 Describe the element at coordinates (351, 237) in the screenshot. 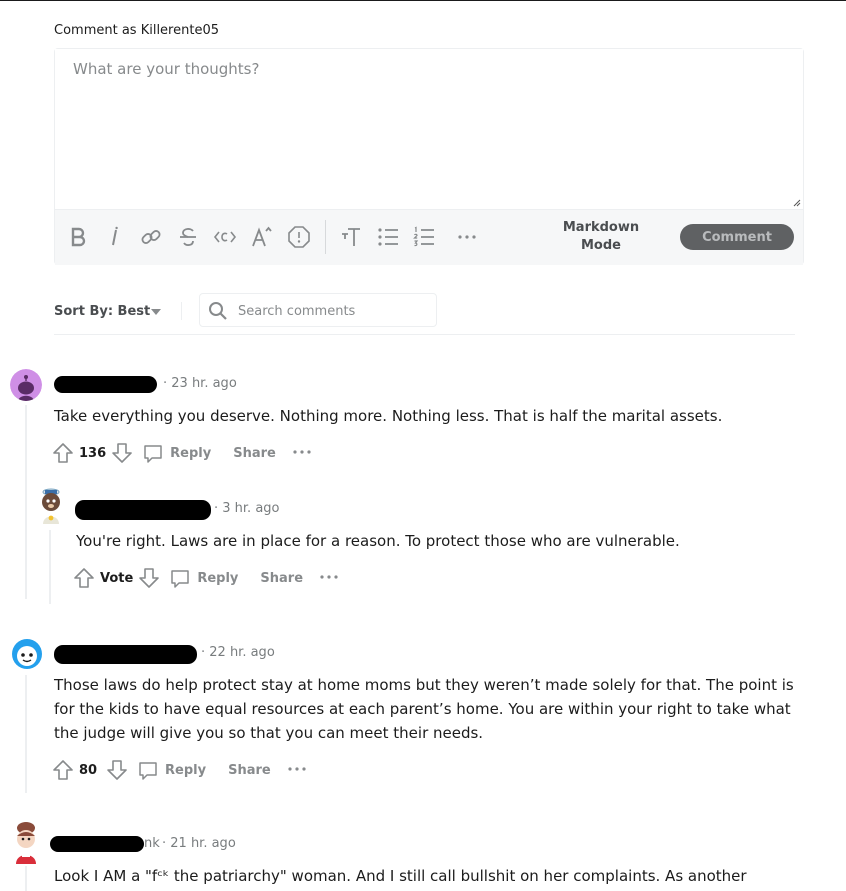

I see `heading-icon` at that location.